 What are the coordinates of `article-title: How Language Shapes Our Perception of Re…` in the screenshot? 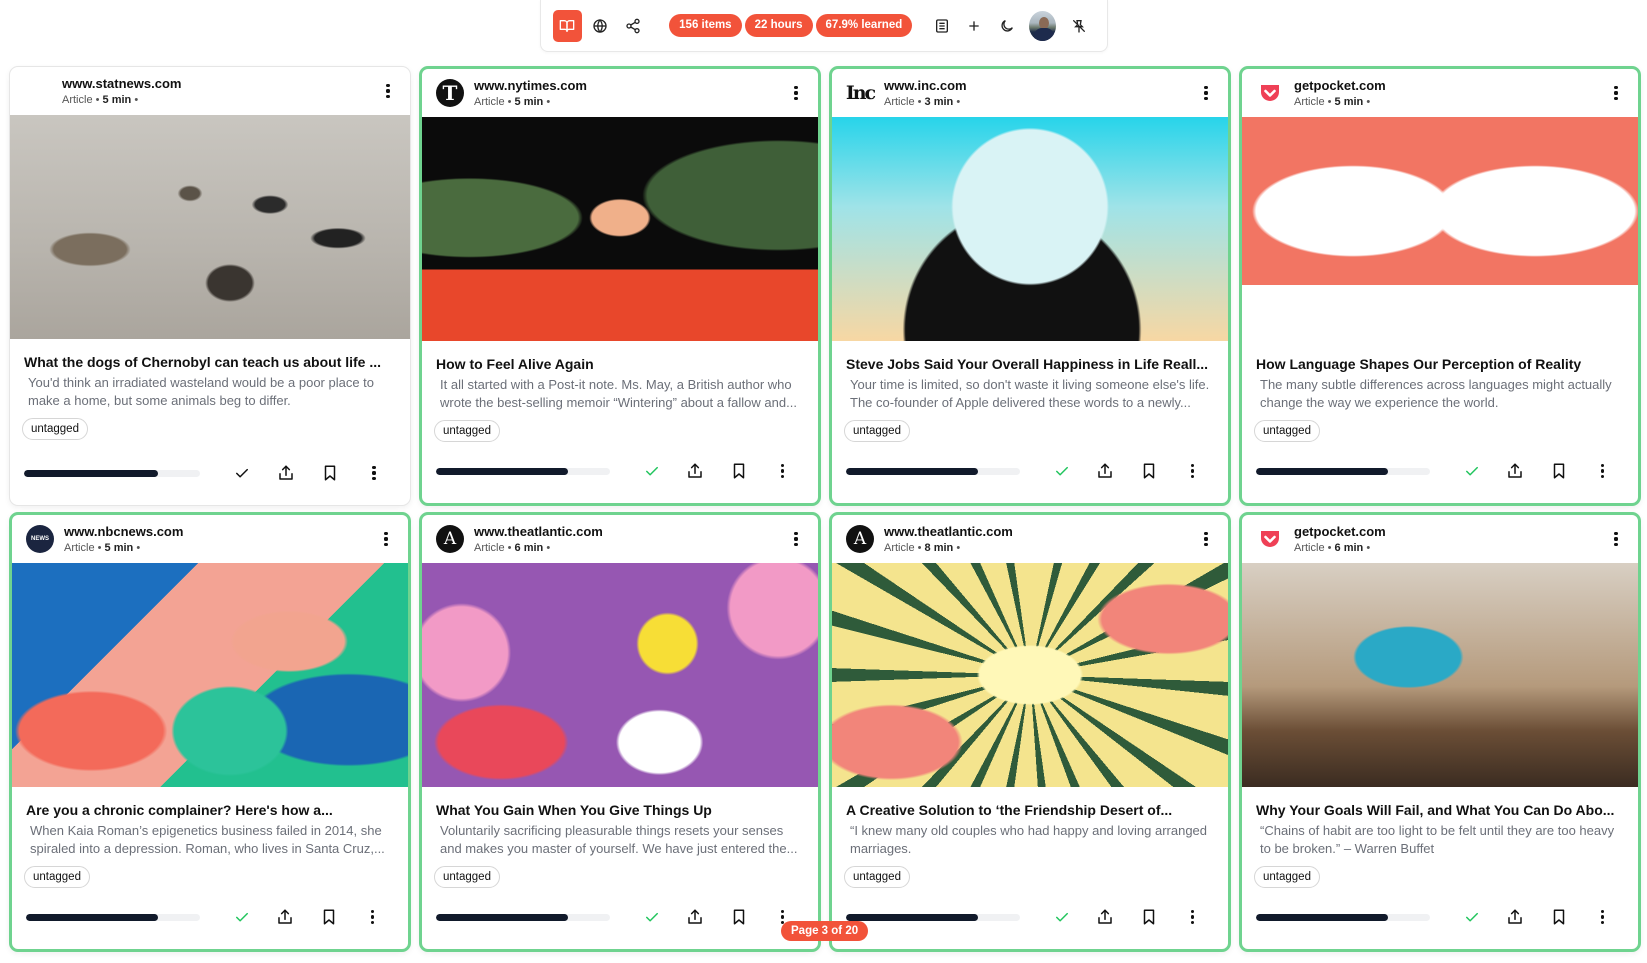 It's located at (1440, 364).